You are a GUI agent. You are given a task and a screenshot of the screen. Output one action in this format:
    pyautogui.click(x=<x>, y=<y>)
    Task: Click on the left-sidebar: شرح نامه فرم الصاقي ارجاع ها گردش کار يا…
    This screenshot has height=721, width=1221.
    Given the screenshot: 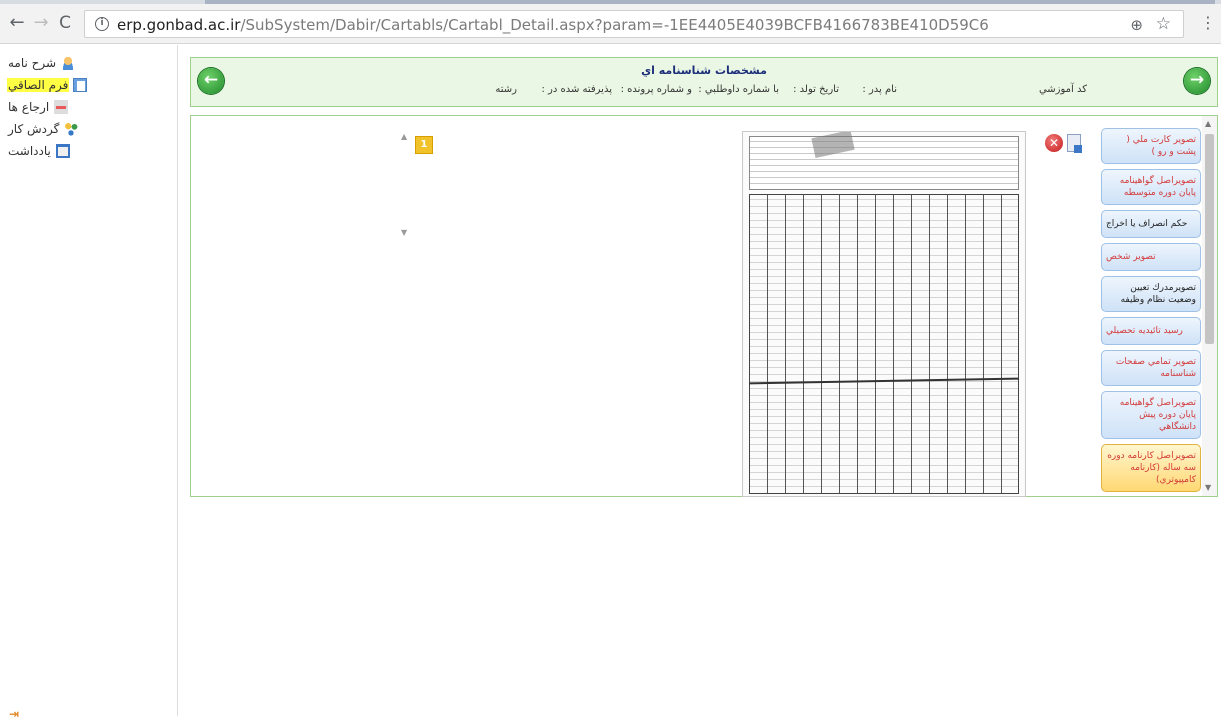 What is the action you would take?
    pyautogui.click(x=89, y=383)
    